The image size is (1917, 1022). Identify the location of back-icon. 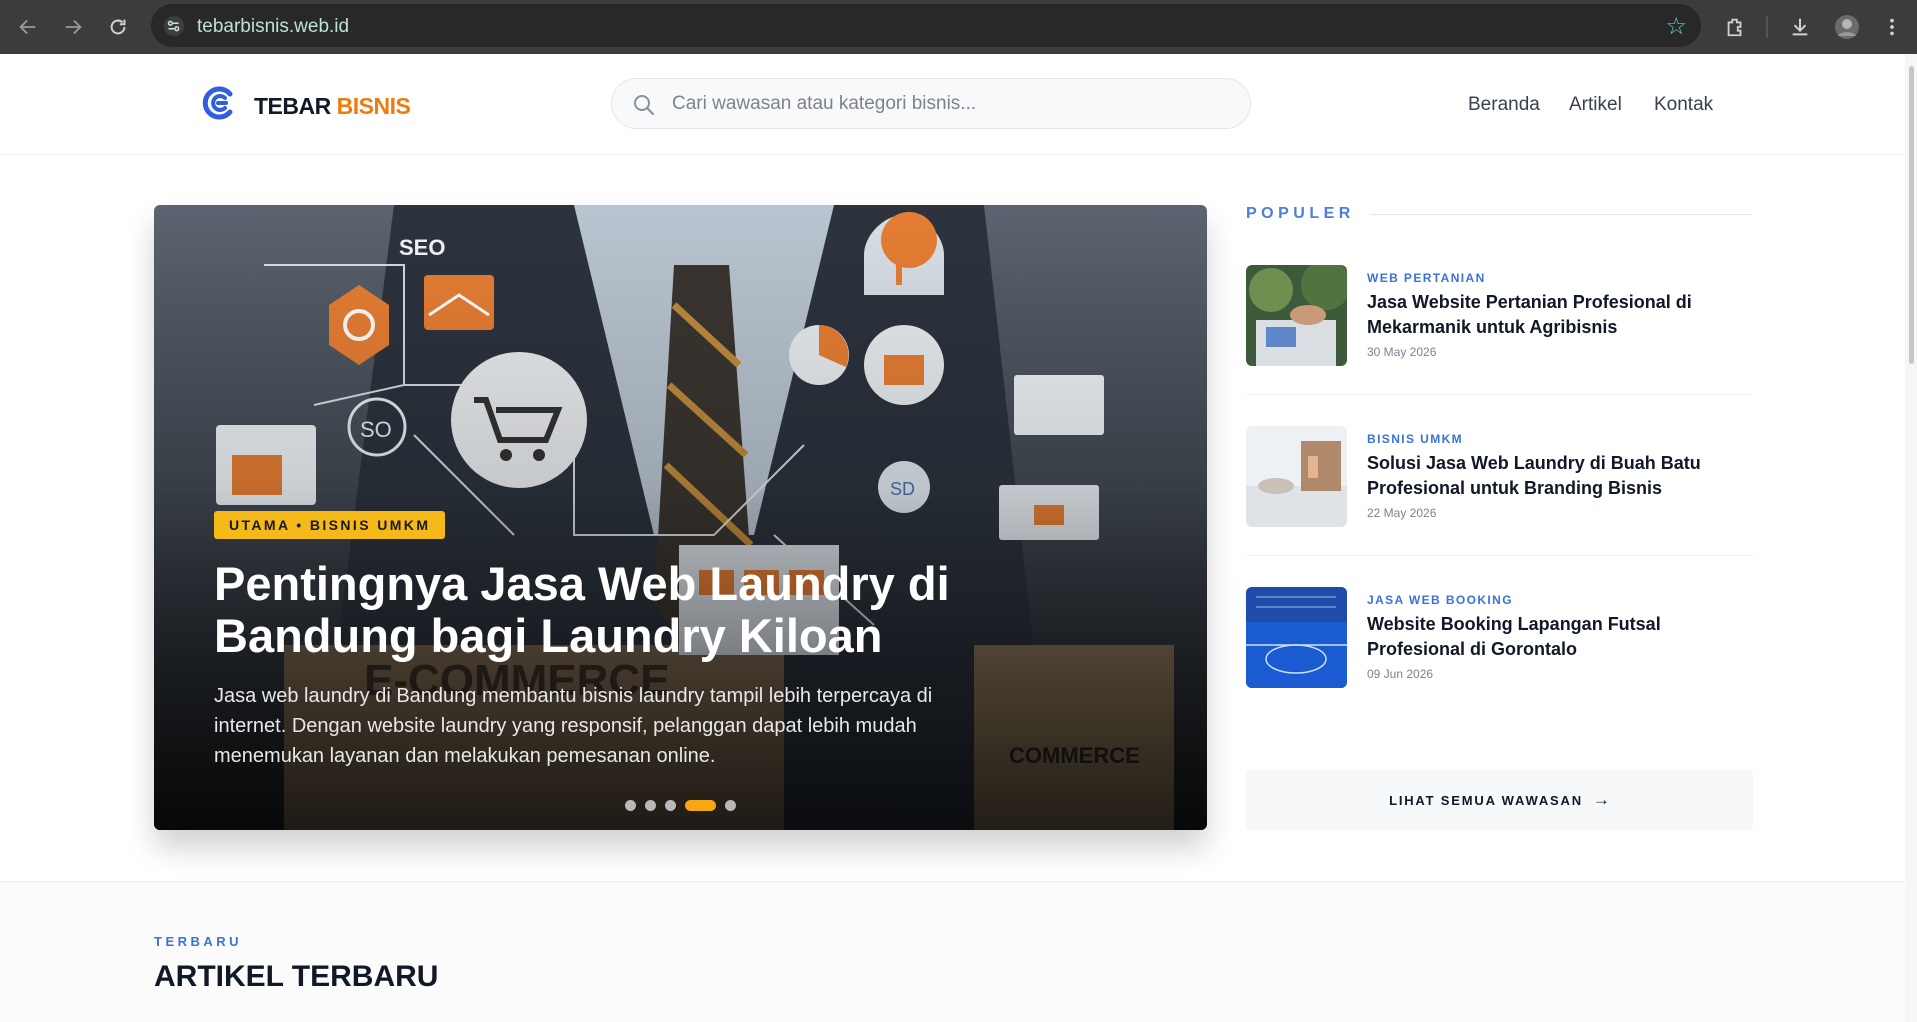
(28, 27).